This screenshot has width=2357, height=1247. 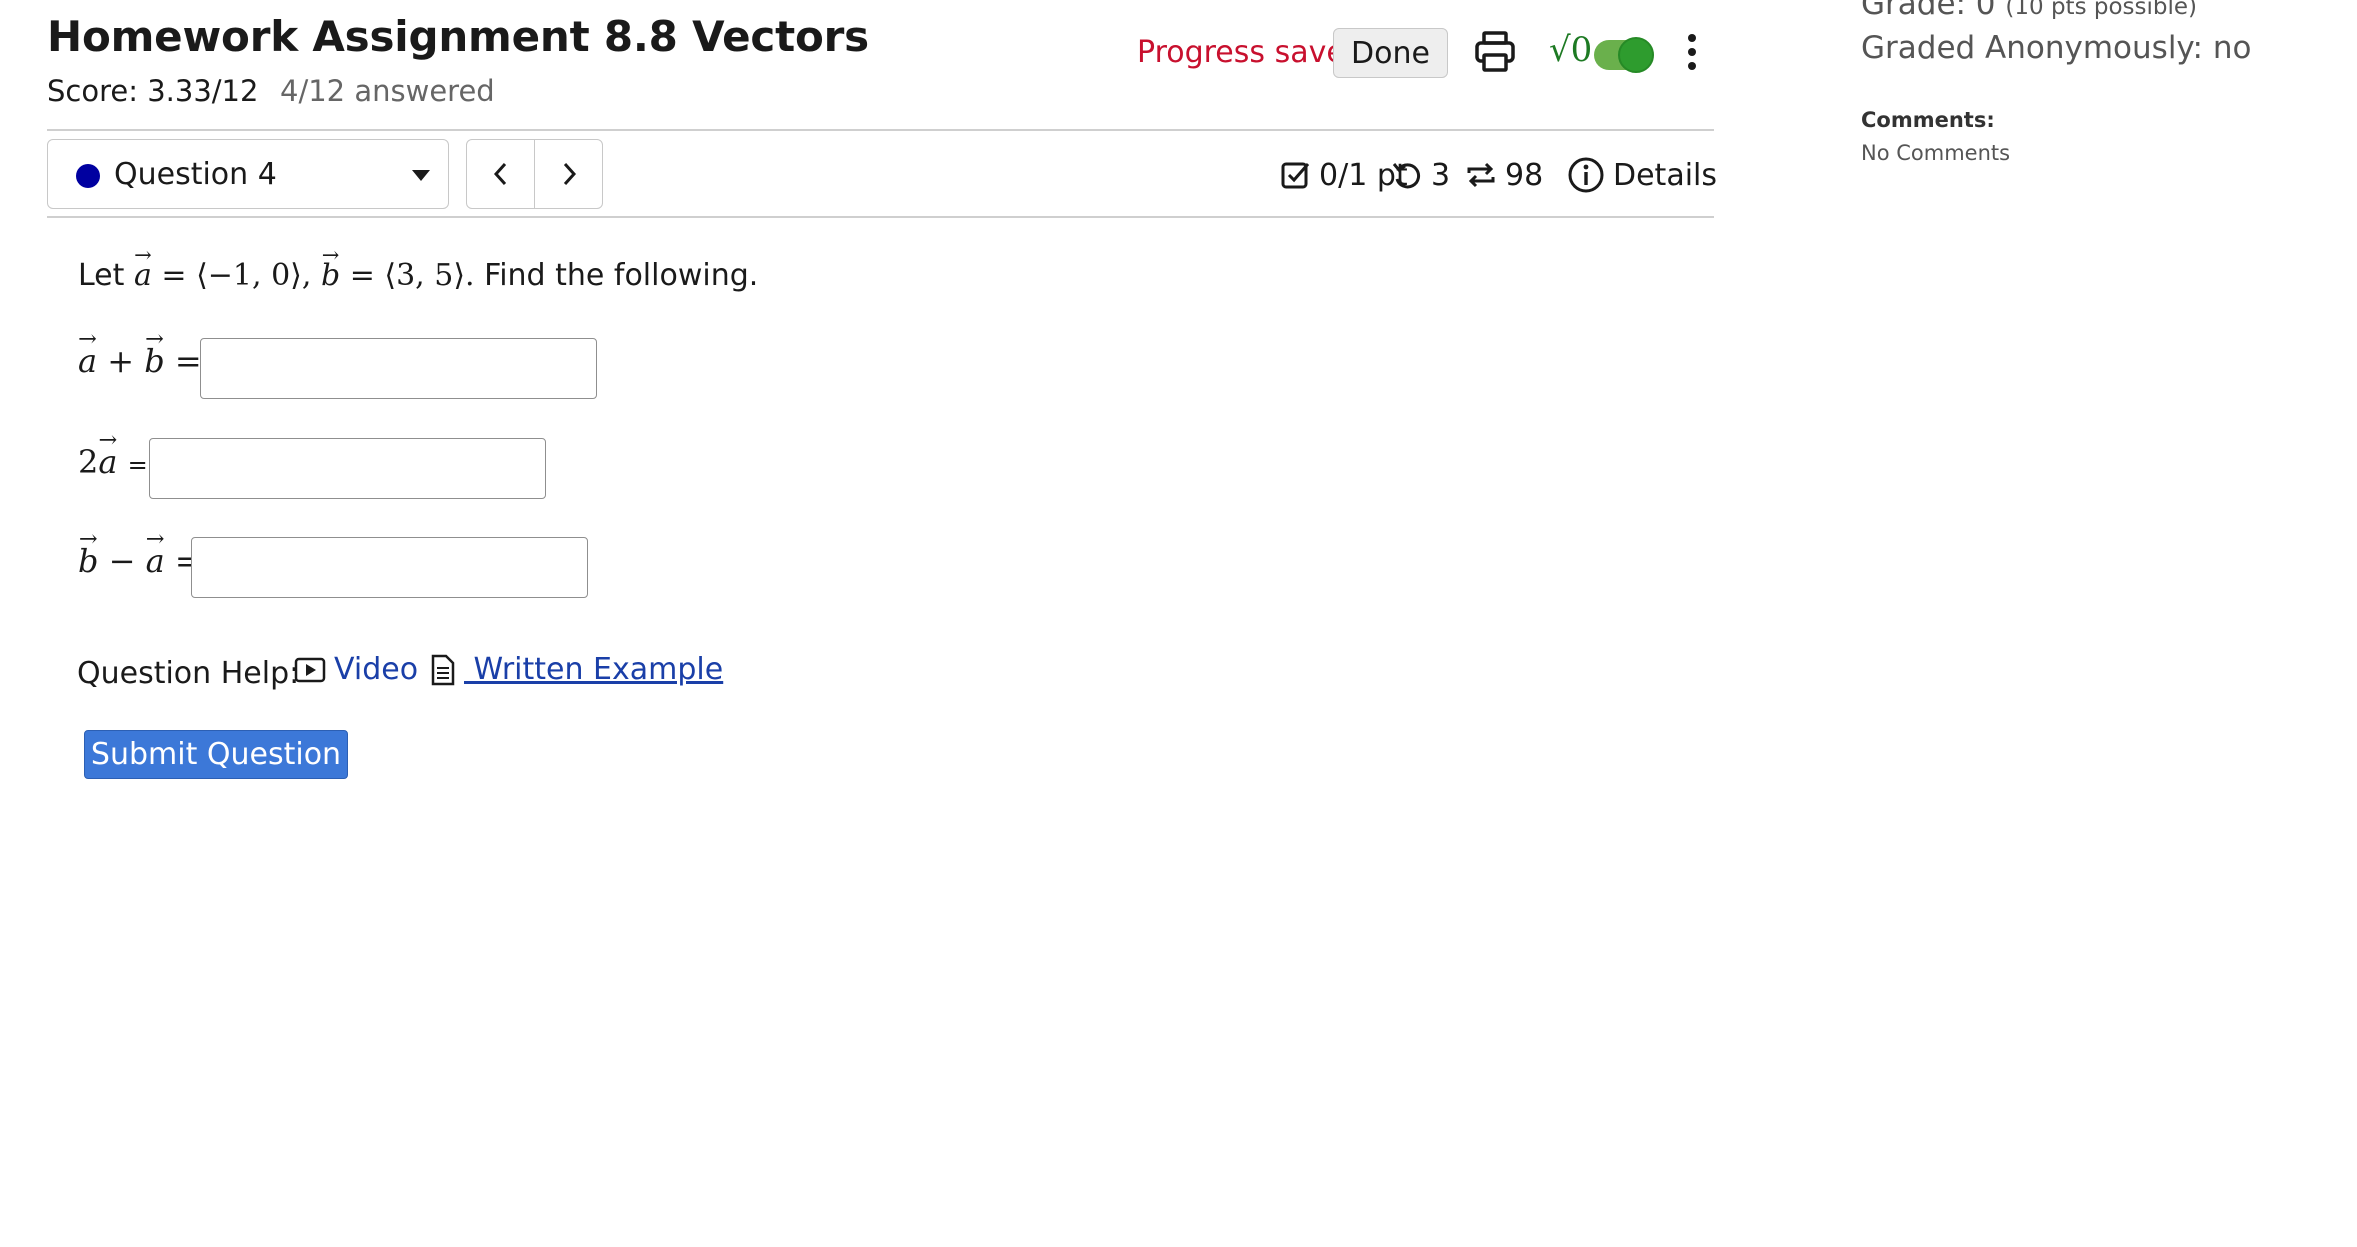 I want to click on retry-icon, so click(x=1406, y=176).